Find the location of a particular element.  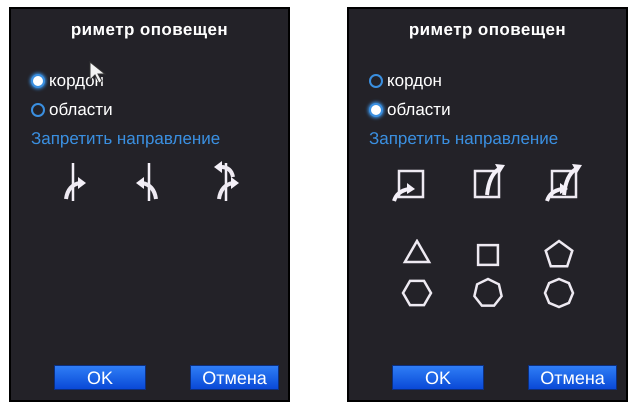

octagon-icon is located at coordinates (558, 294).